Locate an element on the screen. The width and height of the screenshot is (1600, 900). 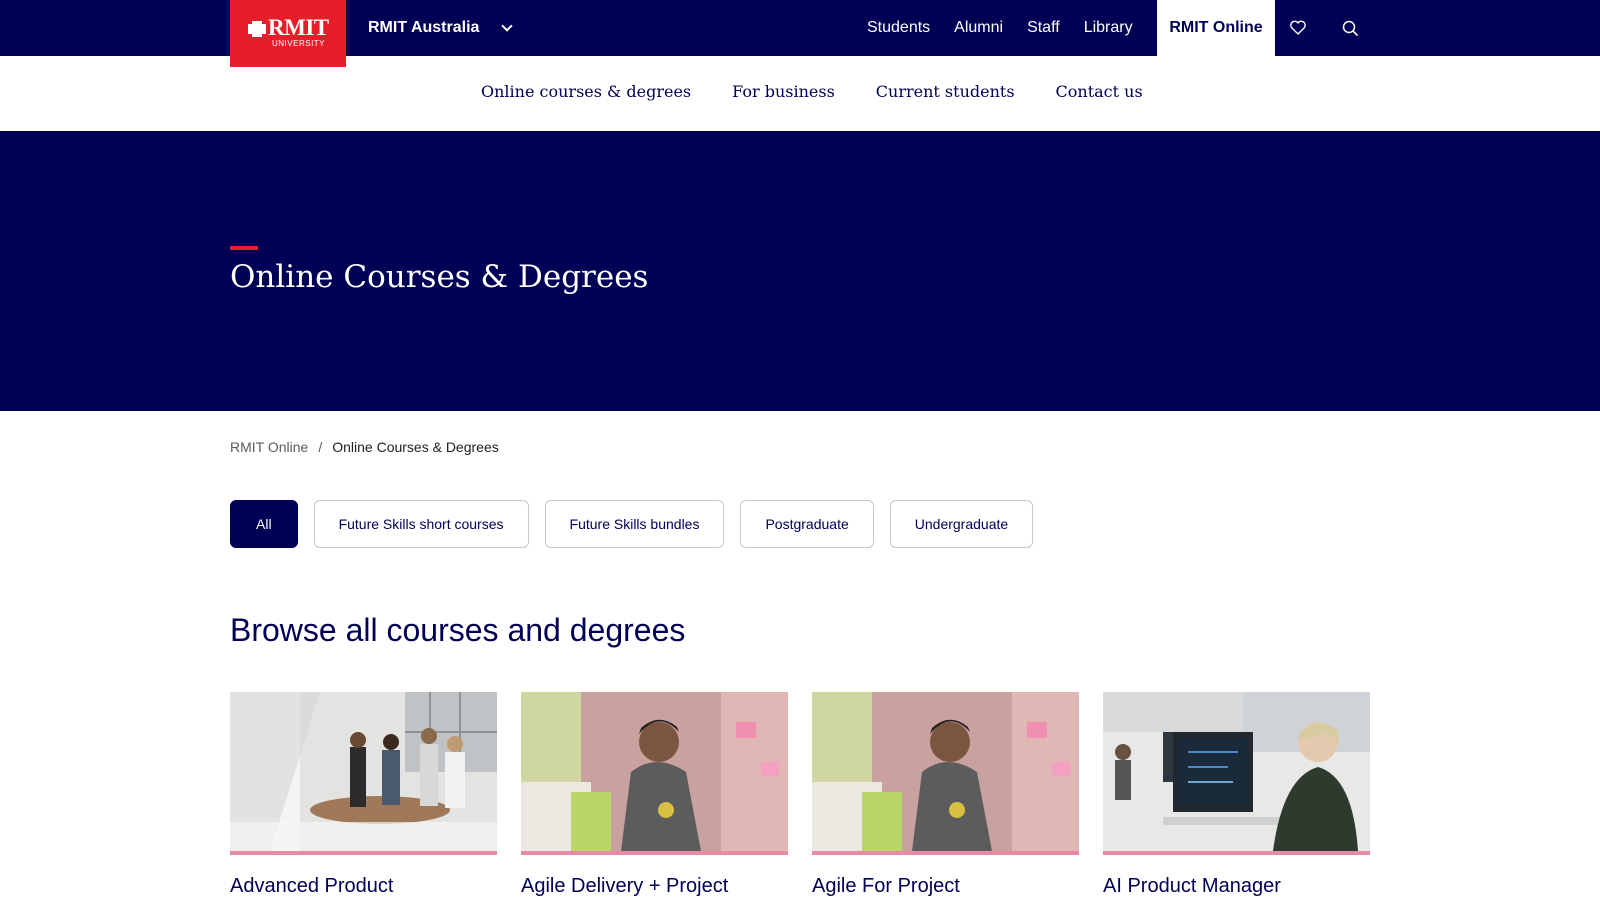
course-card-title: AI Product Manager is located at coordinates (1192, 886).